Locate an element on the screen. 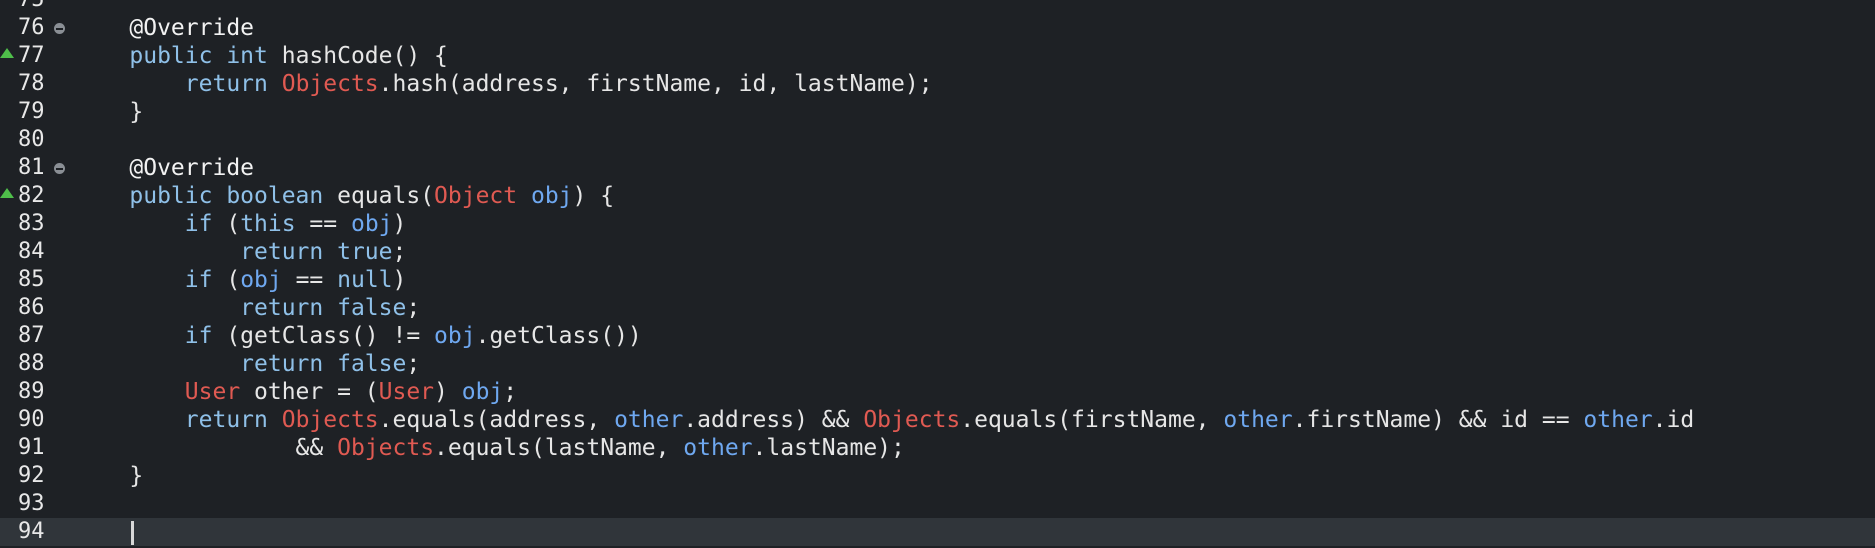 Image resolution: width=1875 pixels, height=548 pixels. code-text: return false; is located at coordinates (247, 364).